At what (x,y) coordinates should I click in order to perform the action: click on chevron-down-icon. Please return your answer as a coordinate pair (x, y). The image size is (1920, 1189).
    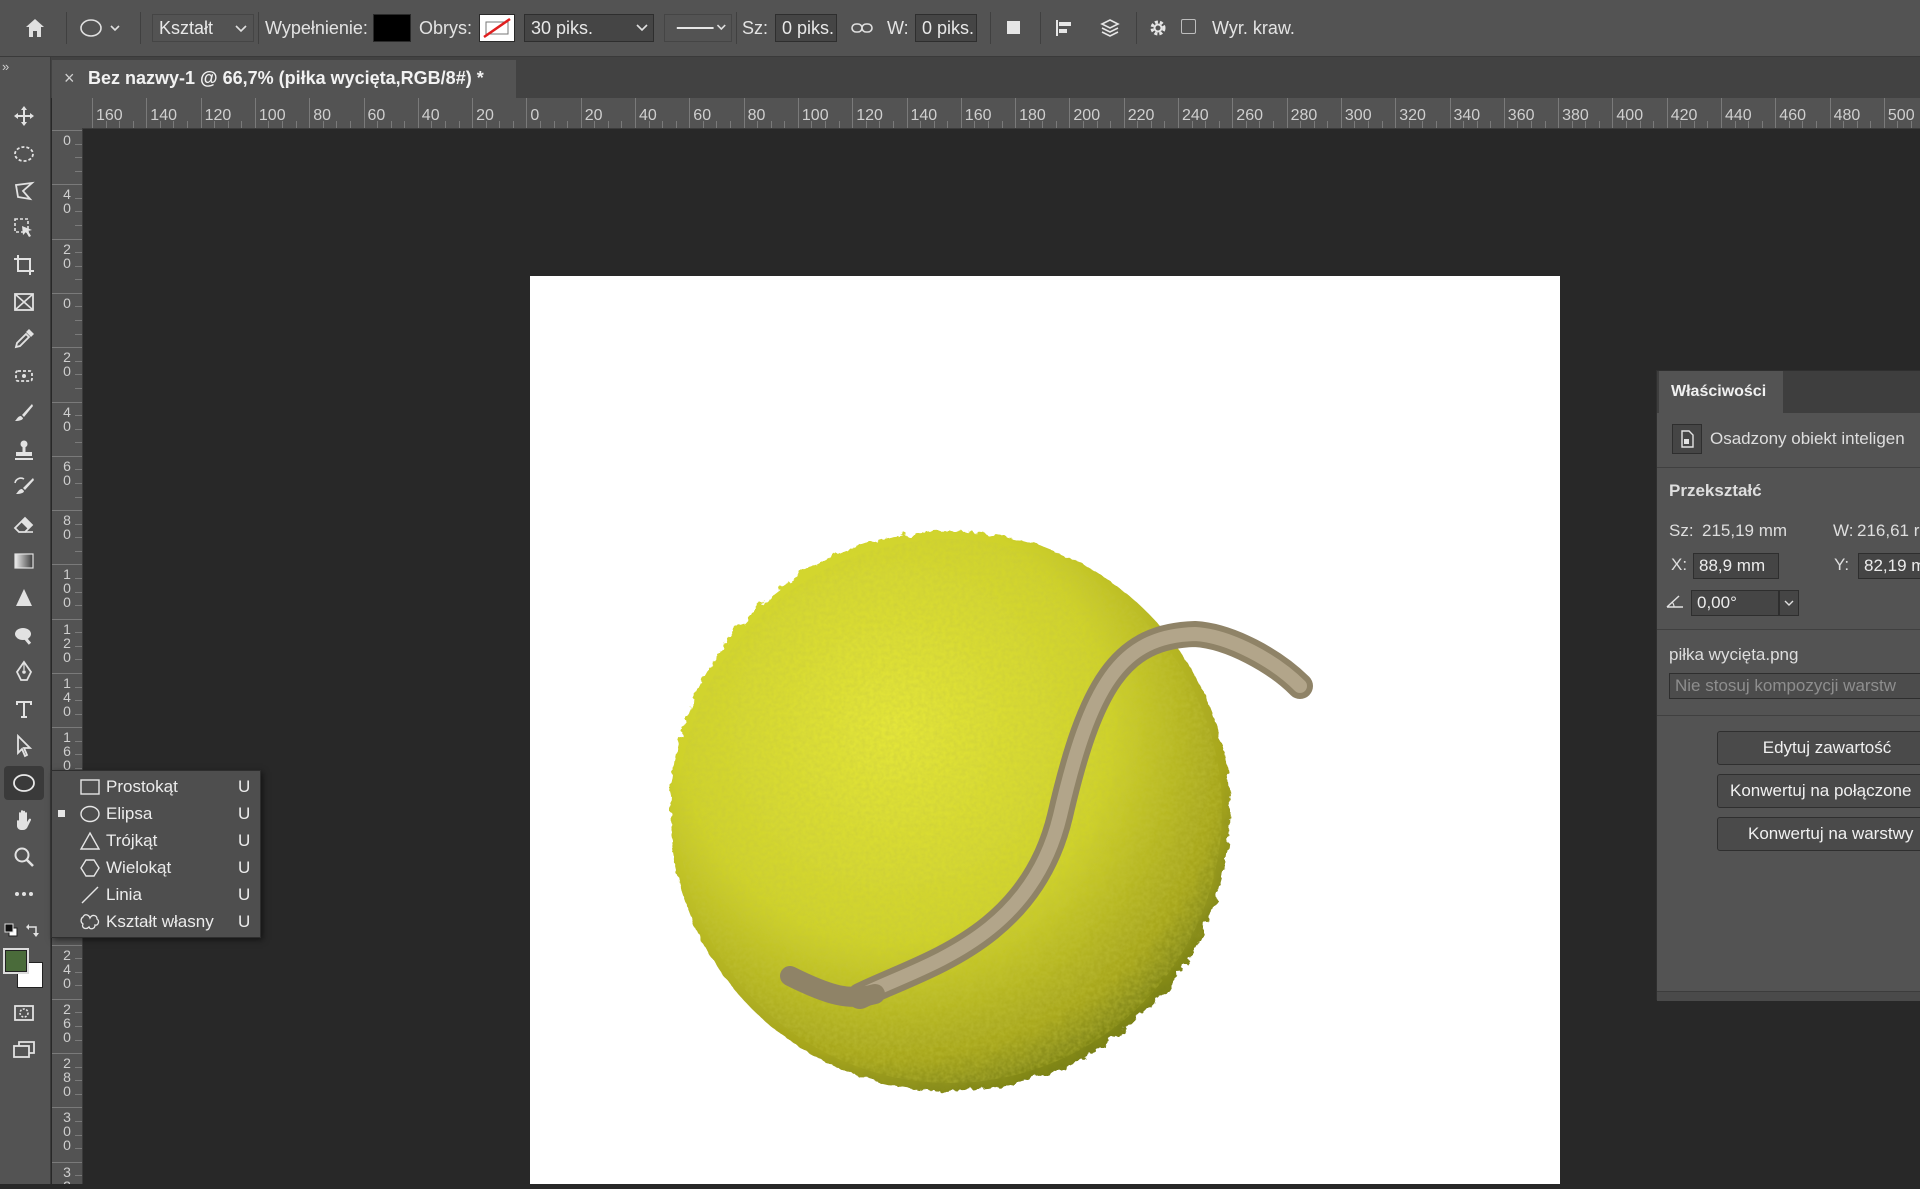
    Looking at the image, I should click on (642, 28).